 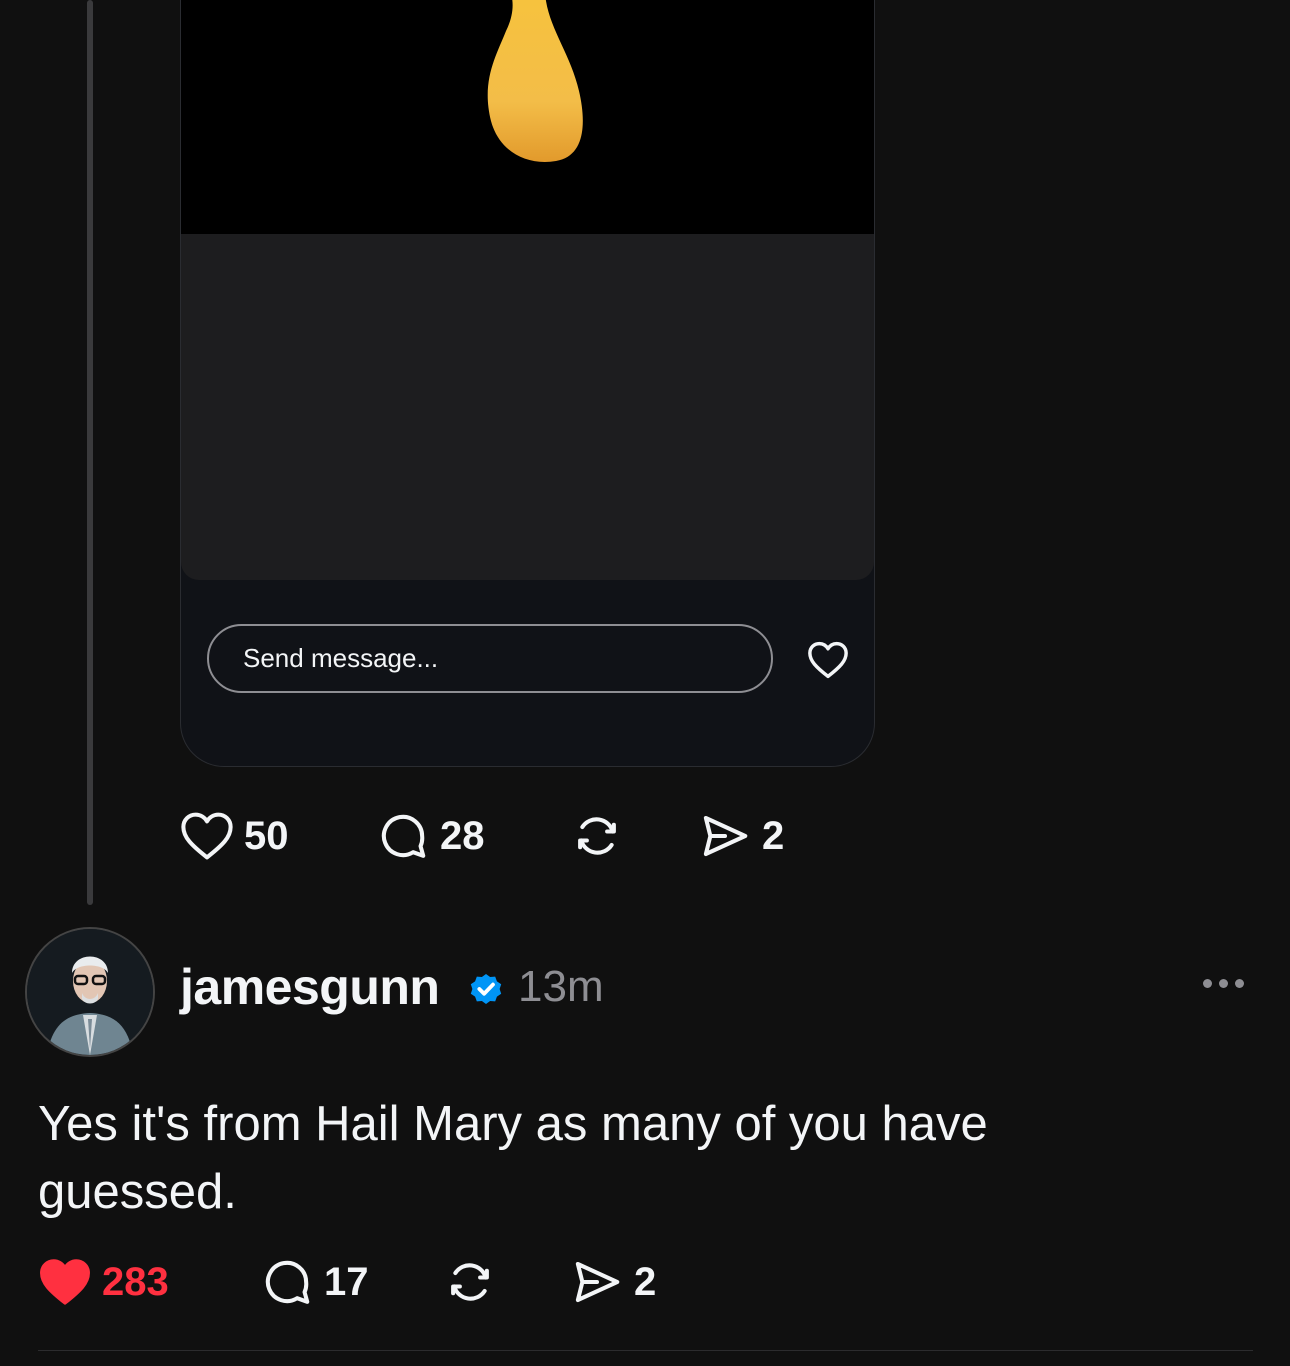 I want to click on reply-button: 28, so click(x=430, y=836).